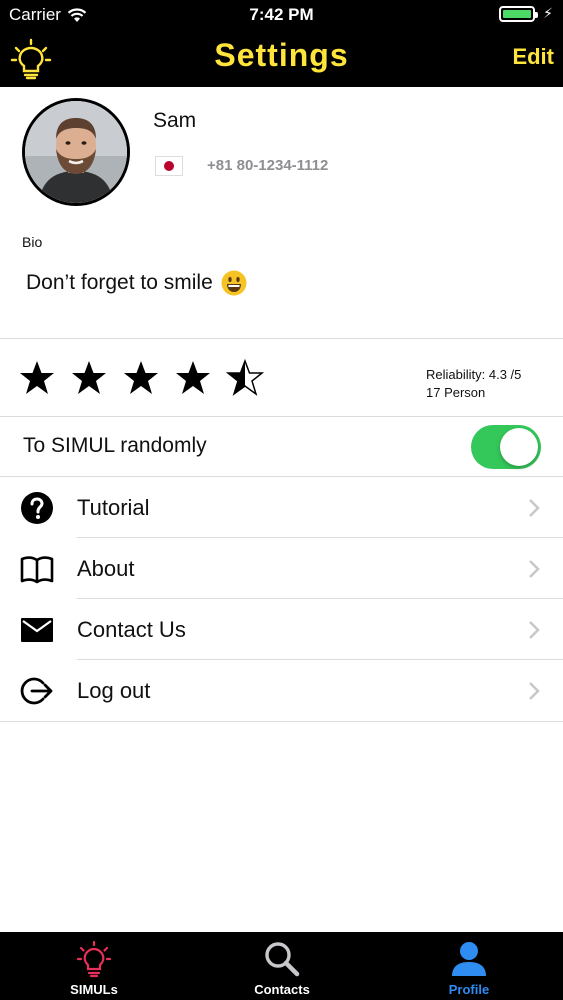 This screenshot has width=563, height=1000. Describe the element at coordinates (114, 690) in the screenshot. I see `menu-item-label: Log out` at that location.